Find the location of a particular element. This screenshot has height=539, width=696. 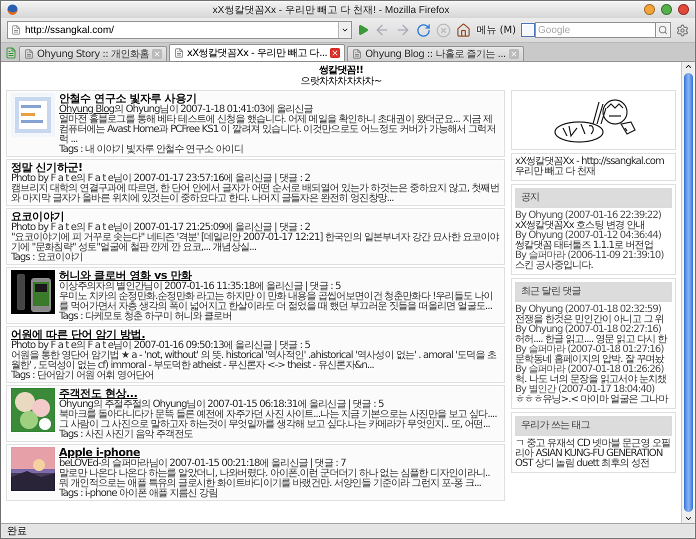

post-meta: beLOVEd-의 슬퍼마라님이 2007-01-15 00:21:18에 올리신글 | 댓글 : 7 is located at coordinates (202, 464).